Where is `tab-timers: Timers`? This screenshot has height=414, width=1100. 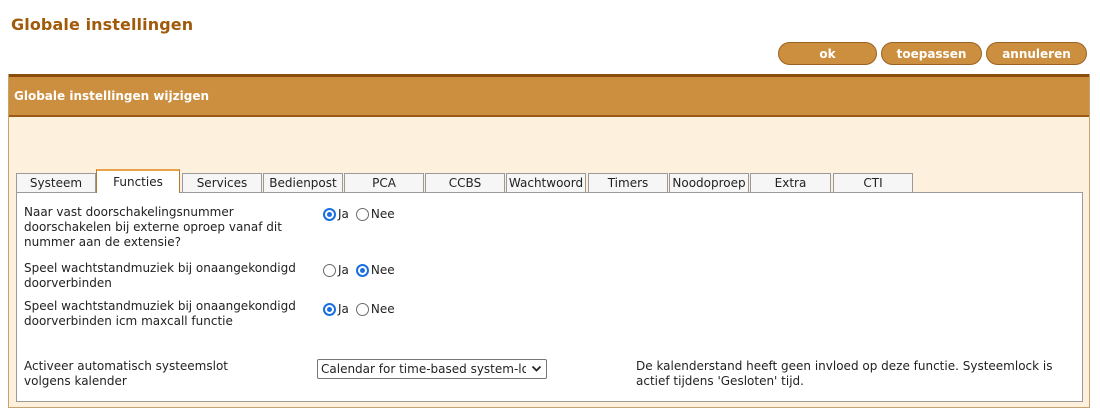 tab-timers: Timers is located at coordinates (628, 182).